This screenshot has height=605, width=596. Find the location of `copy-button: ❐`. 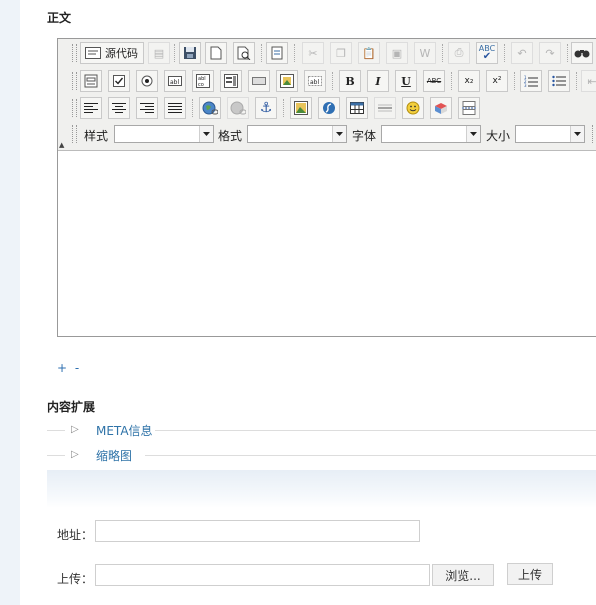

copy-button: ❐ is located at coordinates (341, 53).